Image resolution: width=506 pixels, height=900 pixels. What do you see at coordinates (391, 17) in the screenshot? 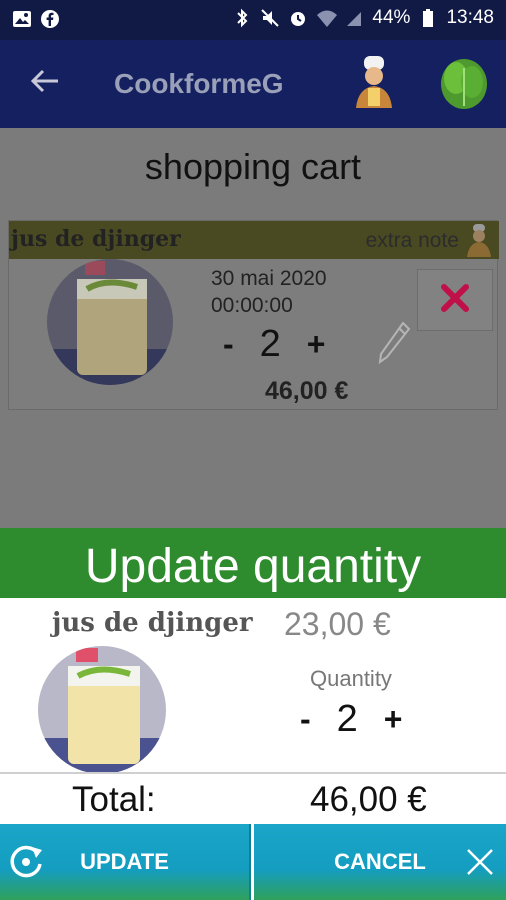
I see `battery-percent: 44%` at bounding box center [391, 17].